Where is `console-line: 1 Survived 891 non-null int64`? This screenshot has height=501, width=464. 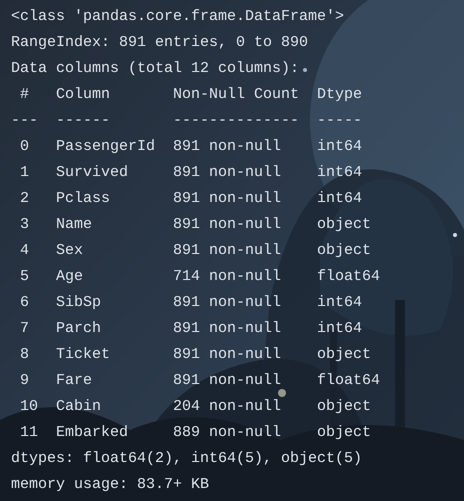 console-line: 1 Survived 891 non-null int64 is located at coordinates (190, 173).